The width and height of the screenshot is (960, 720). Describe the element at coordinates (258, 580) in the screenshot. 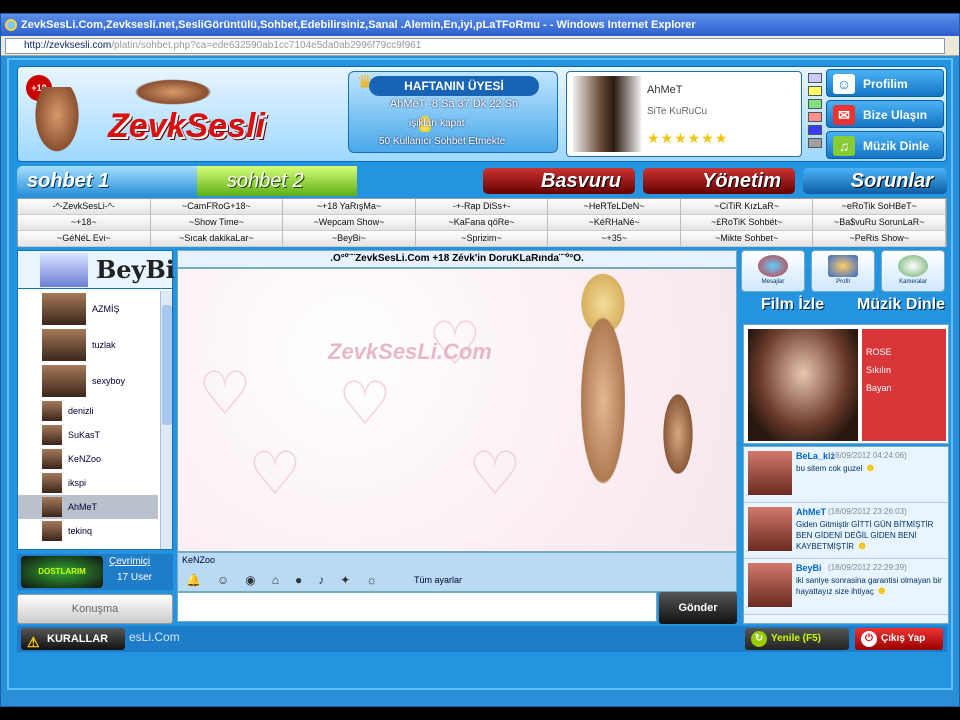

I see `camera-icon: ◉` at that location.